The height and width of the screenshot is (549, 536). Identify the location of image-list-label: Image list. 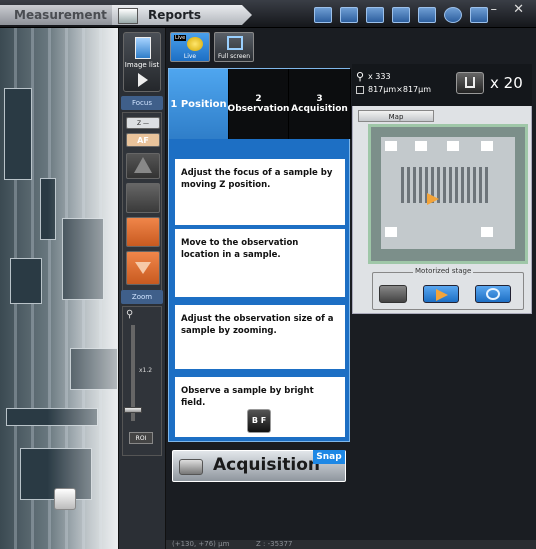
(142, 65).